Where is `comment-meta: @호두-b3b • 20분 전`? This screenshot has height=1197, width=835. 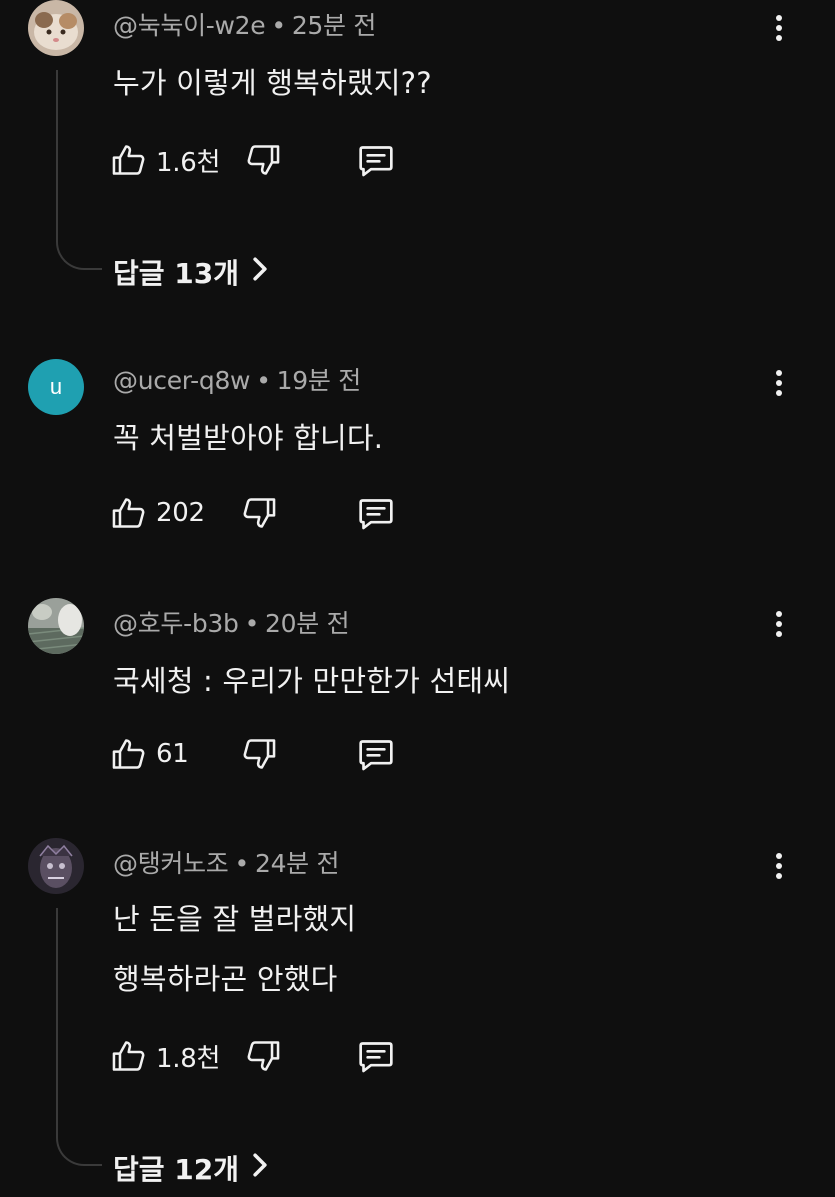 comment-meta: @호두-b3b • 20분 전 is located at coordinates (231, 622).